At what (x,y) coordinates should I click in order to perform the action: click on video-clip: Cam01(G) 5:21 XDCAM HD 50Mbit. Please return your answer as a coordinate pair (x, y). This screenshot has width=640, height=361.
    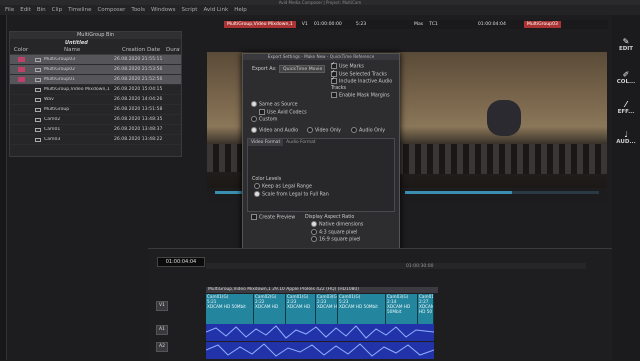
    Looking at the image, I should click on (230, 311).